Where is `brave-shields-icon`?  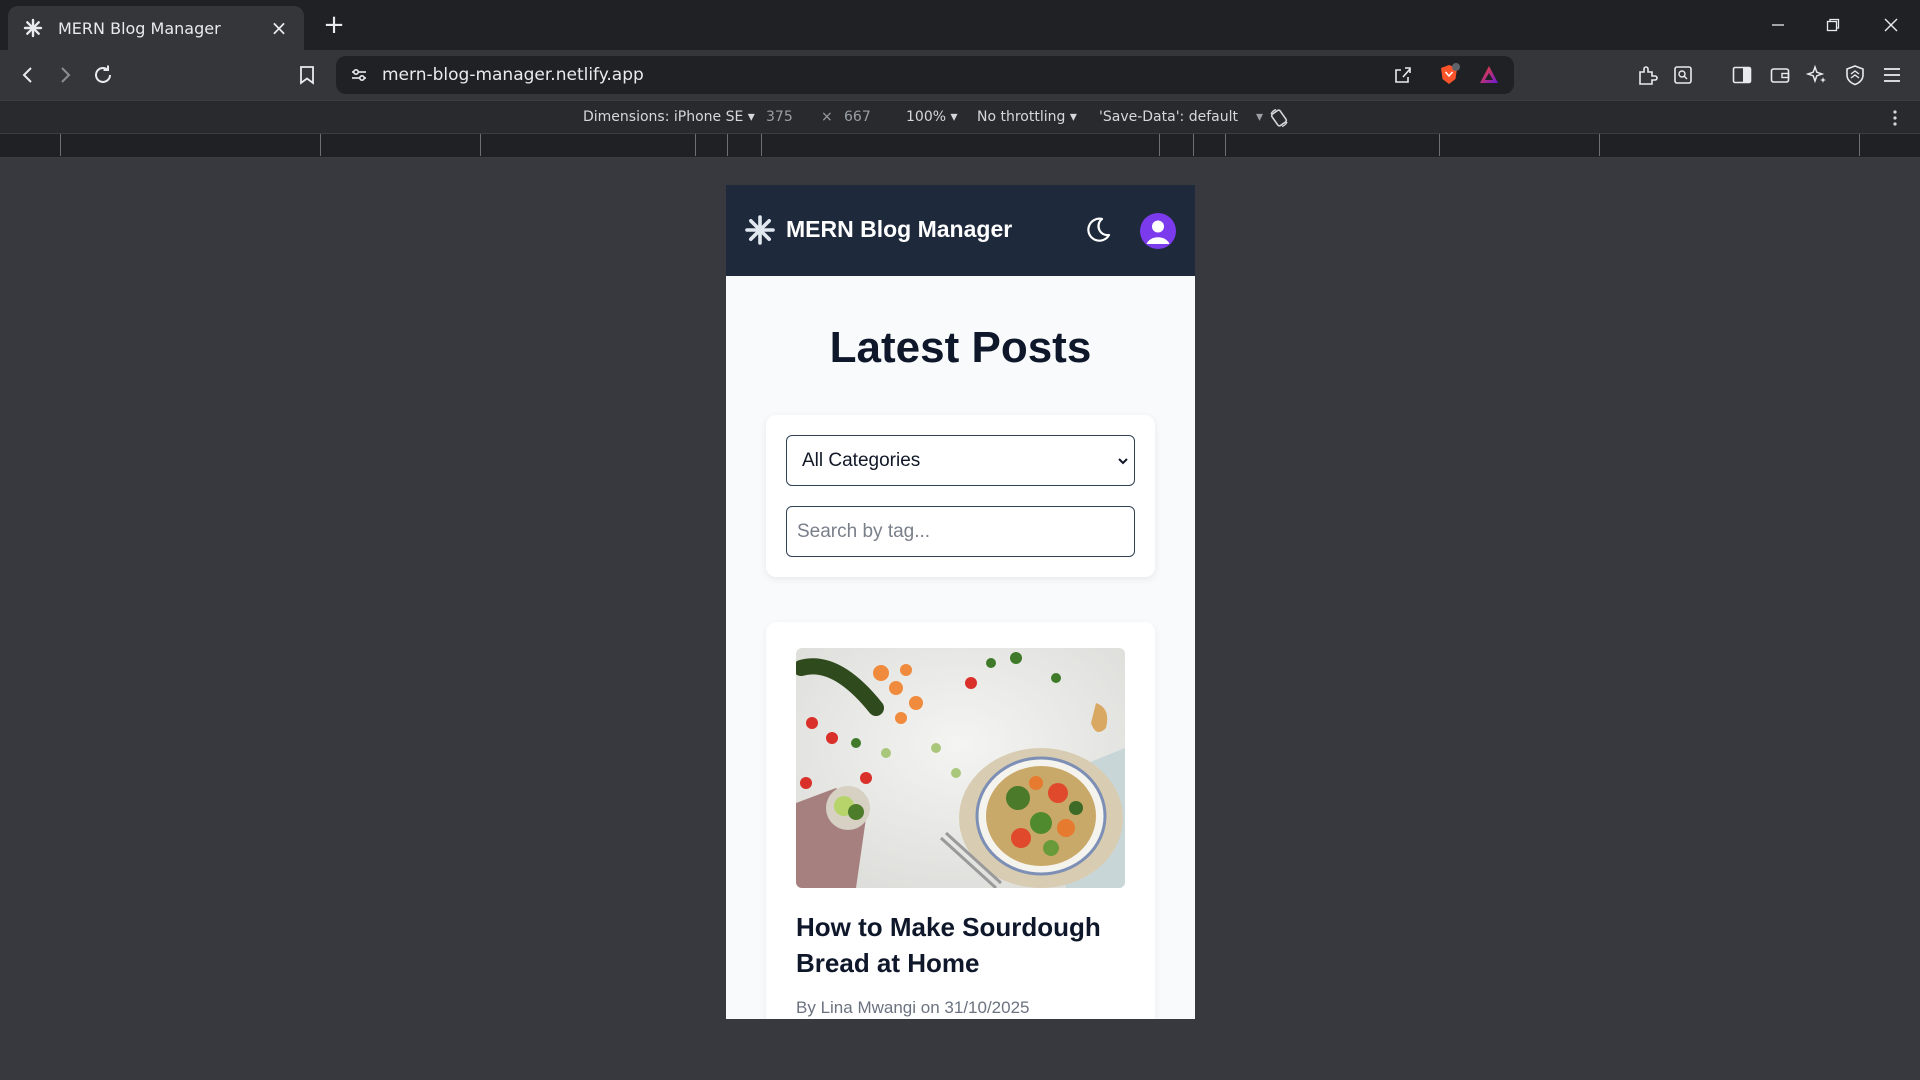 brave-shields-icon is located at coordinates (1449, 75).